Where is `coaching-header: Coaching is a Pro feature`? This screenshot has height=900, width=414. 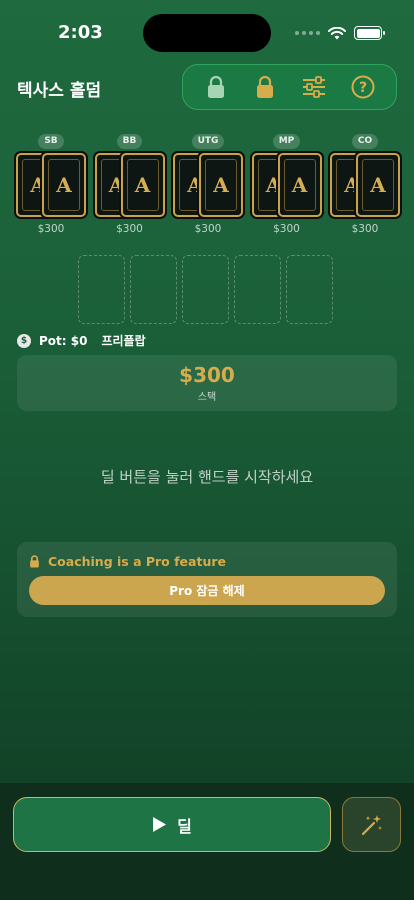
coaching-header: Coaching is a Pro feature is located at coordinates (127, 561).